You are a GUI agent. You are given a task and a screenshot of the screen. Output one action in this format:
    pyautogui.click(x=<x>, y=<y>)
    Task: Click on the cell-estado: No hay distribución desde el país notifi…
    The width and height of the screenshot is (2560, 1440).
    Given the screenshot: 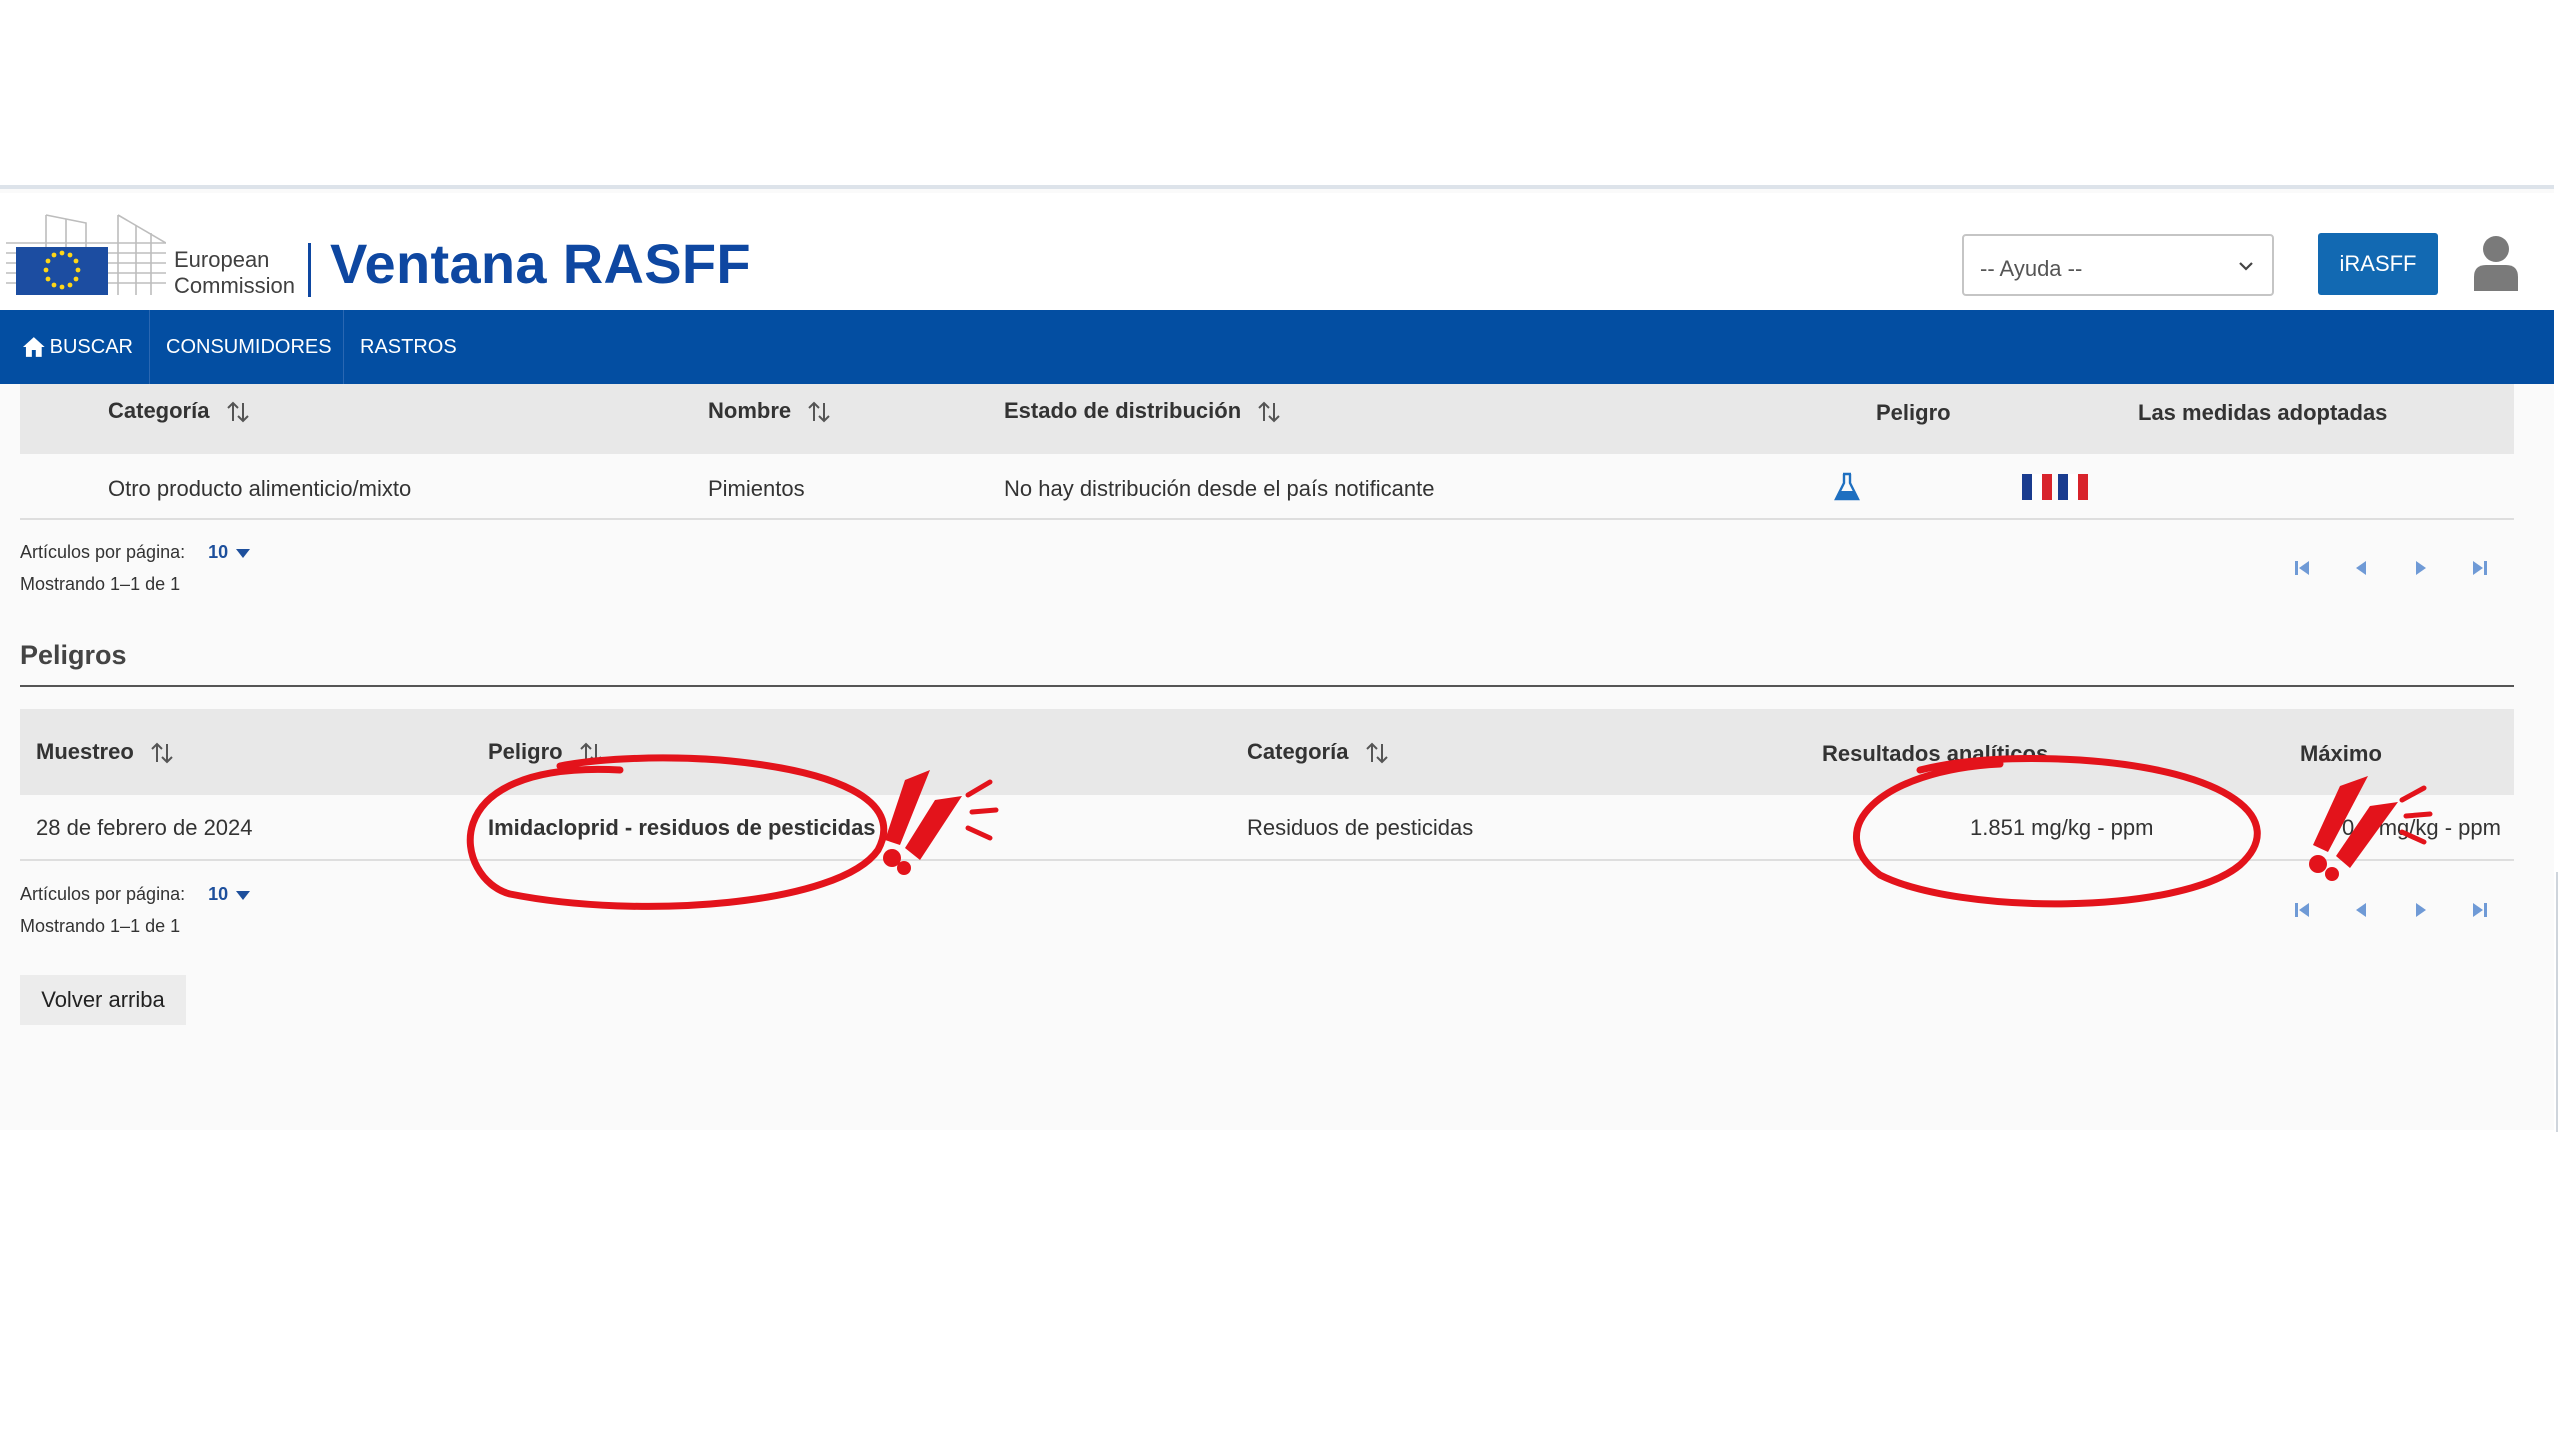 What is the action you would take?
    pyautogui.click(x=1219, y=488)
    